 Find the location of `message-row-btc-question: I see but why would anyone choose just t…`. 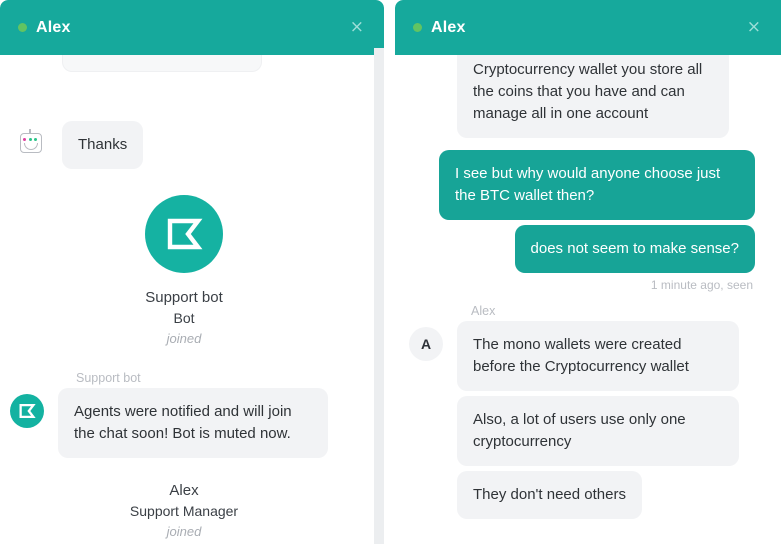

message-row-btc-question: I see but why would anyone choose just t… is located at coordinates (582, 185).